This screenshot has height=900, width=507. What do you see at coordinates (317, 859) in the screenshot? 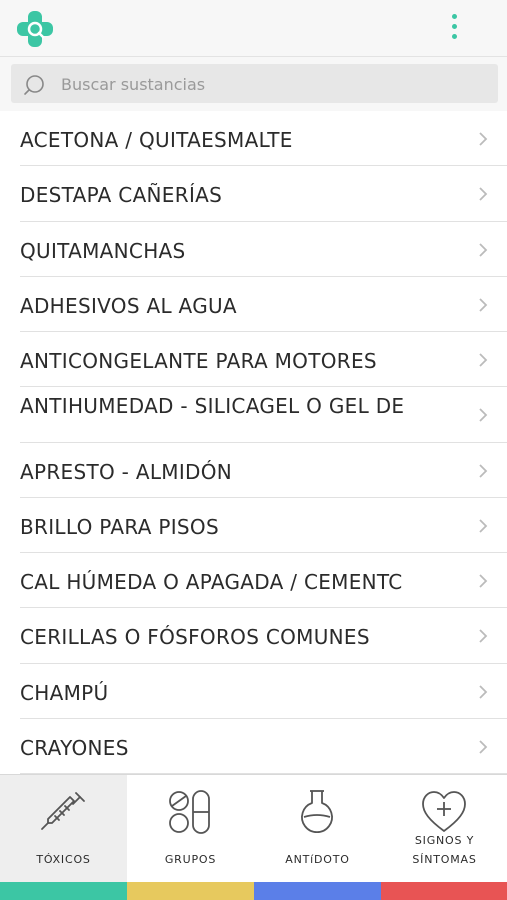
I see `tab-label: ANTíDOTO` at bounding box center [317, 859].